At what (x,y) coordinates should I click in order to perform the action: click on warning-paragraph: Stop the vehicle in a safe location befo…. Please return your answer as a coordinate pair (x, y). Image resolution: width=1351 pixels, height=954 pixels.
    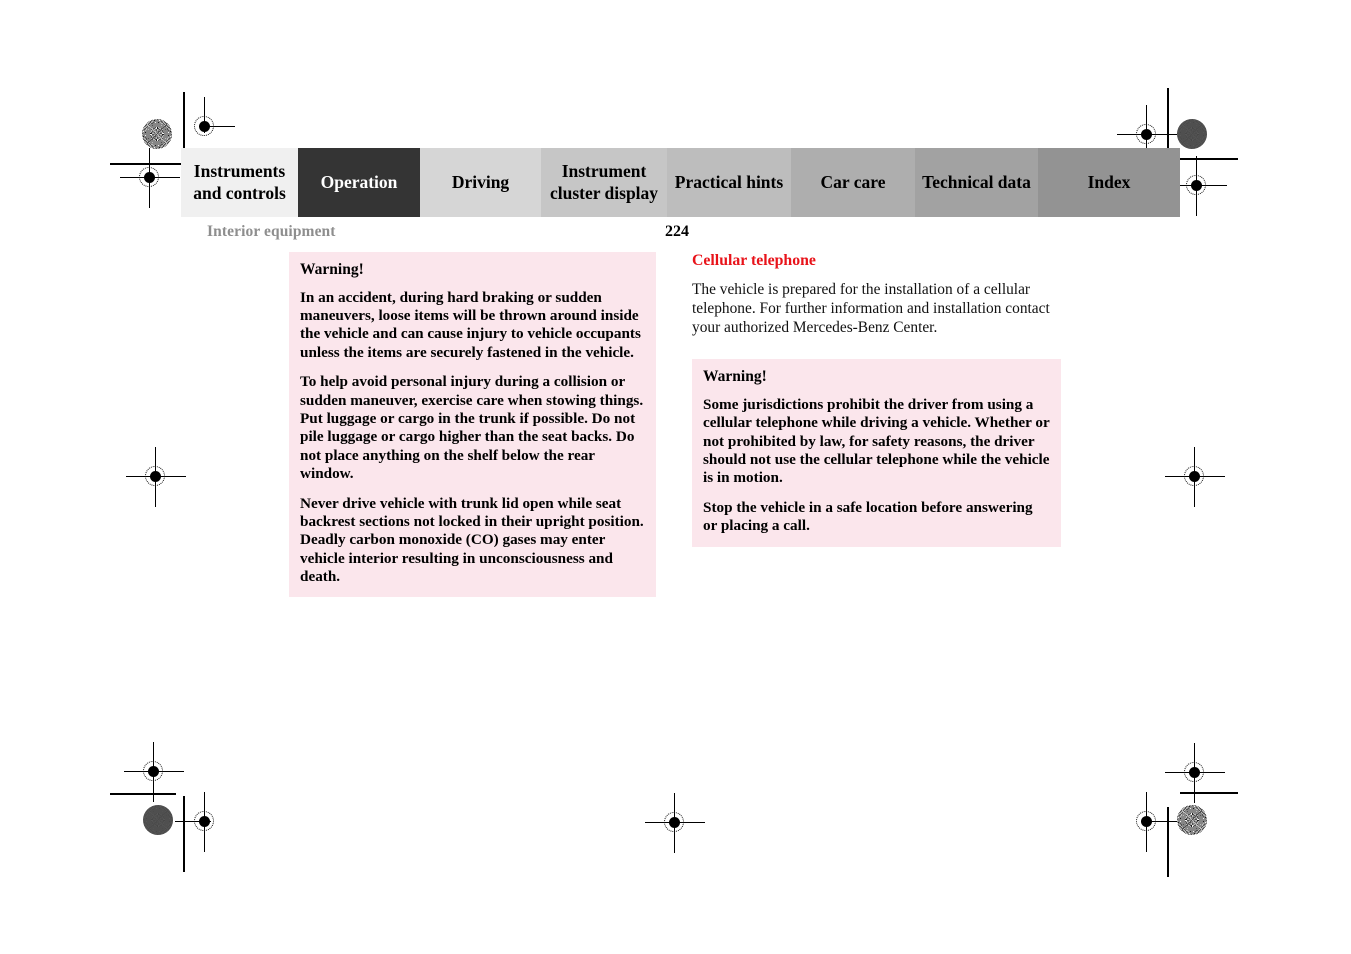
    Looking at the image, I should click on (868, 516).